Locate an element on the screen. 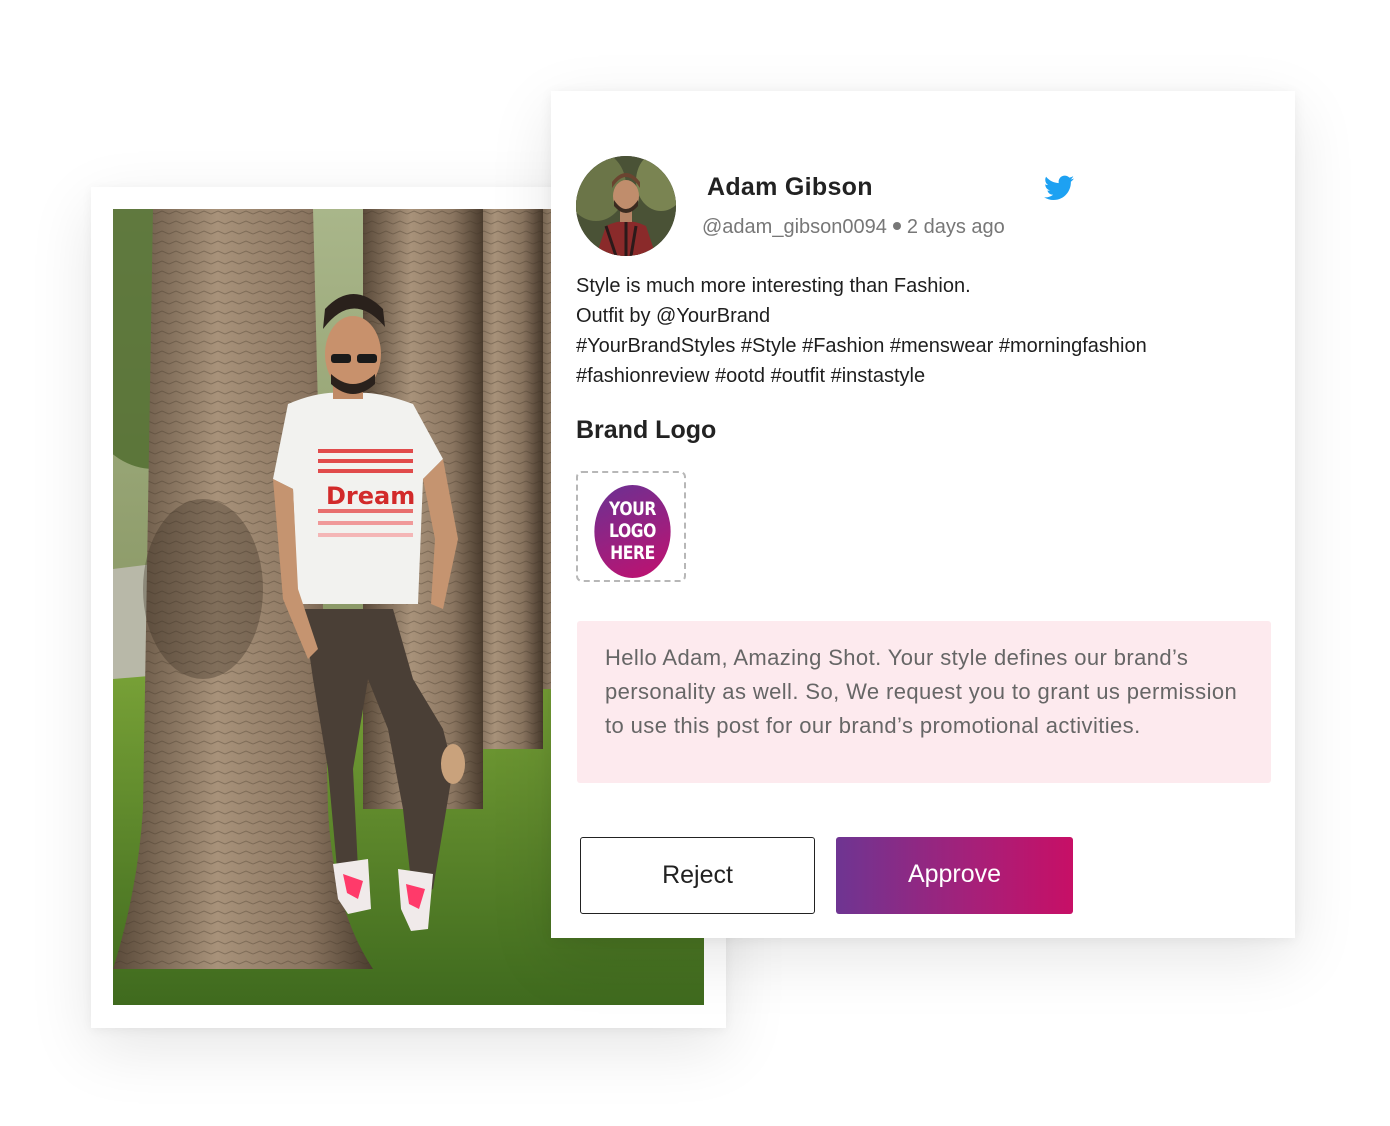  avatar-image is located at coordinates (626, 206).